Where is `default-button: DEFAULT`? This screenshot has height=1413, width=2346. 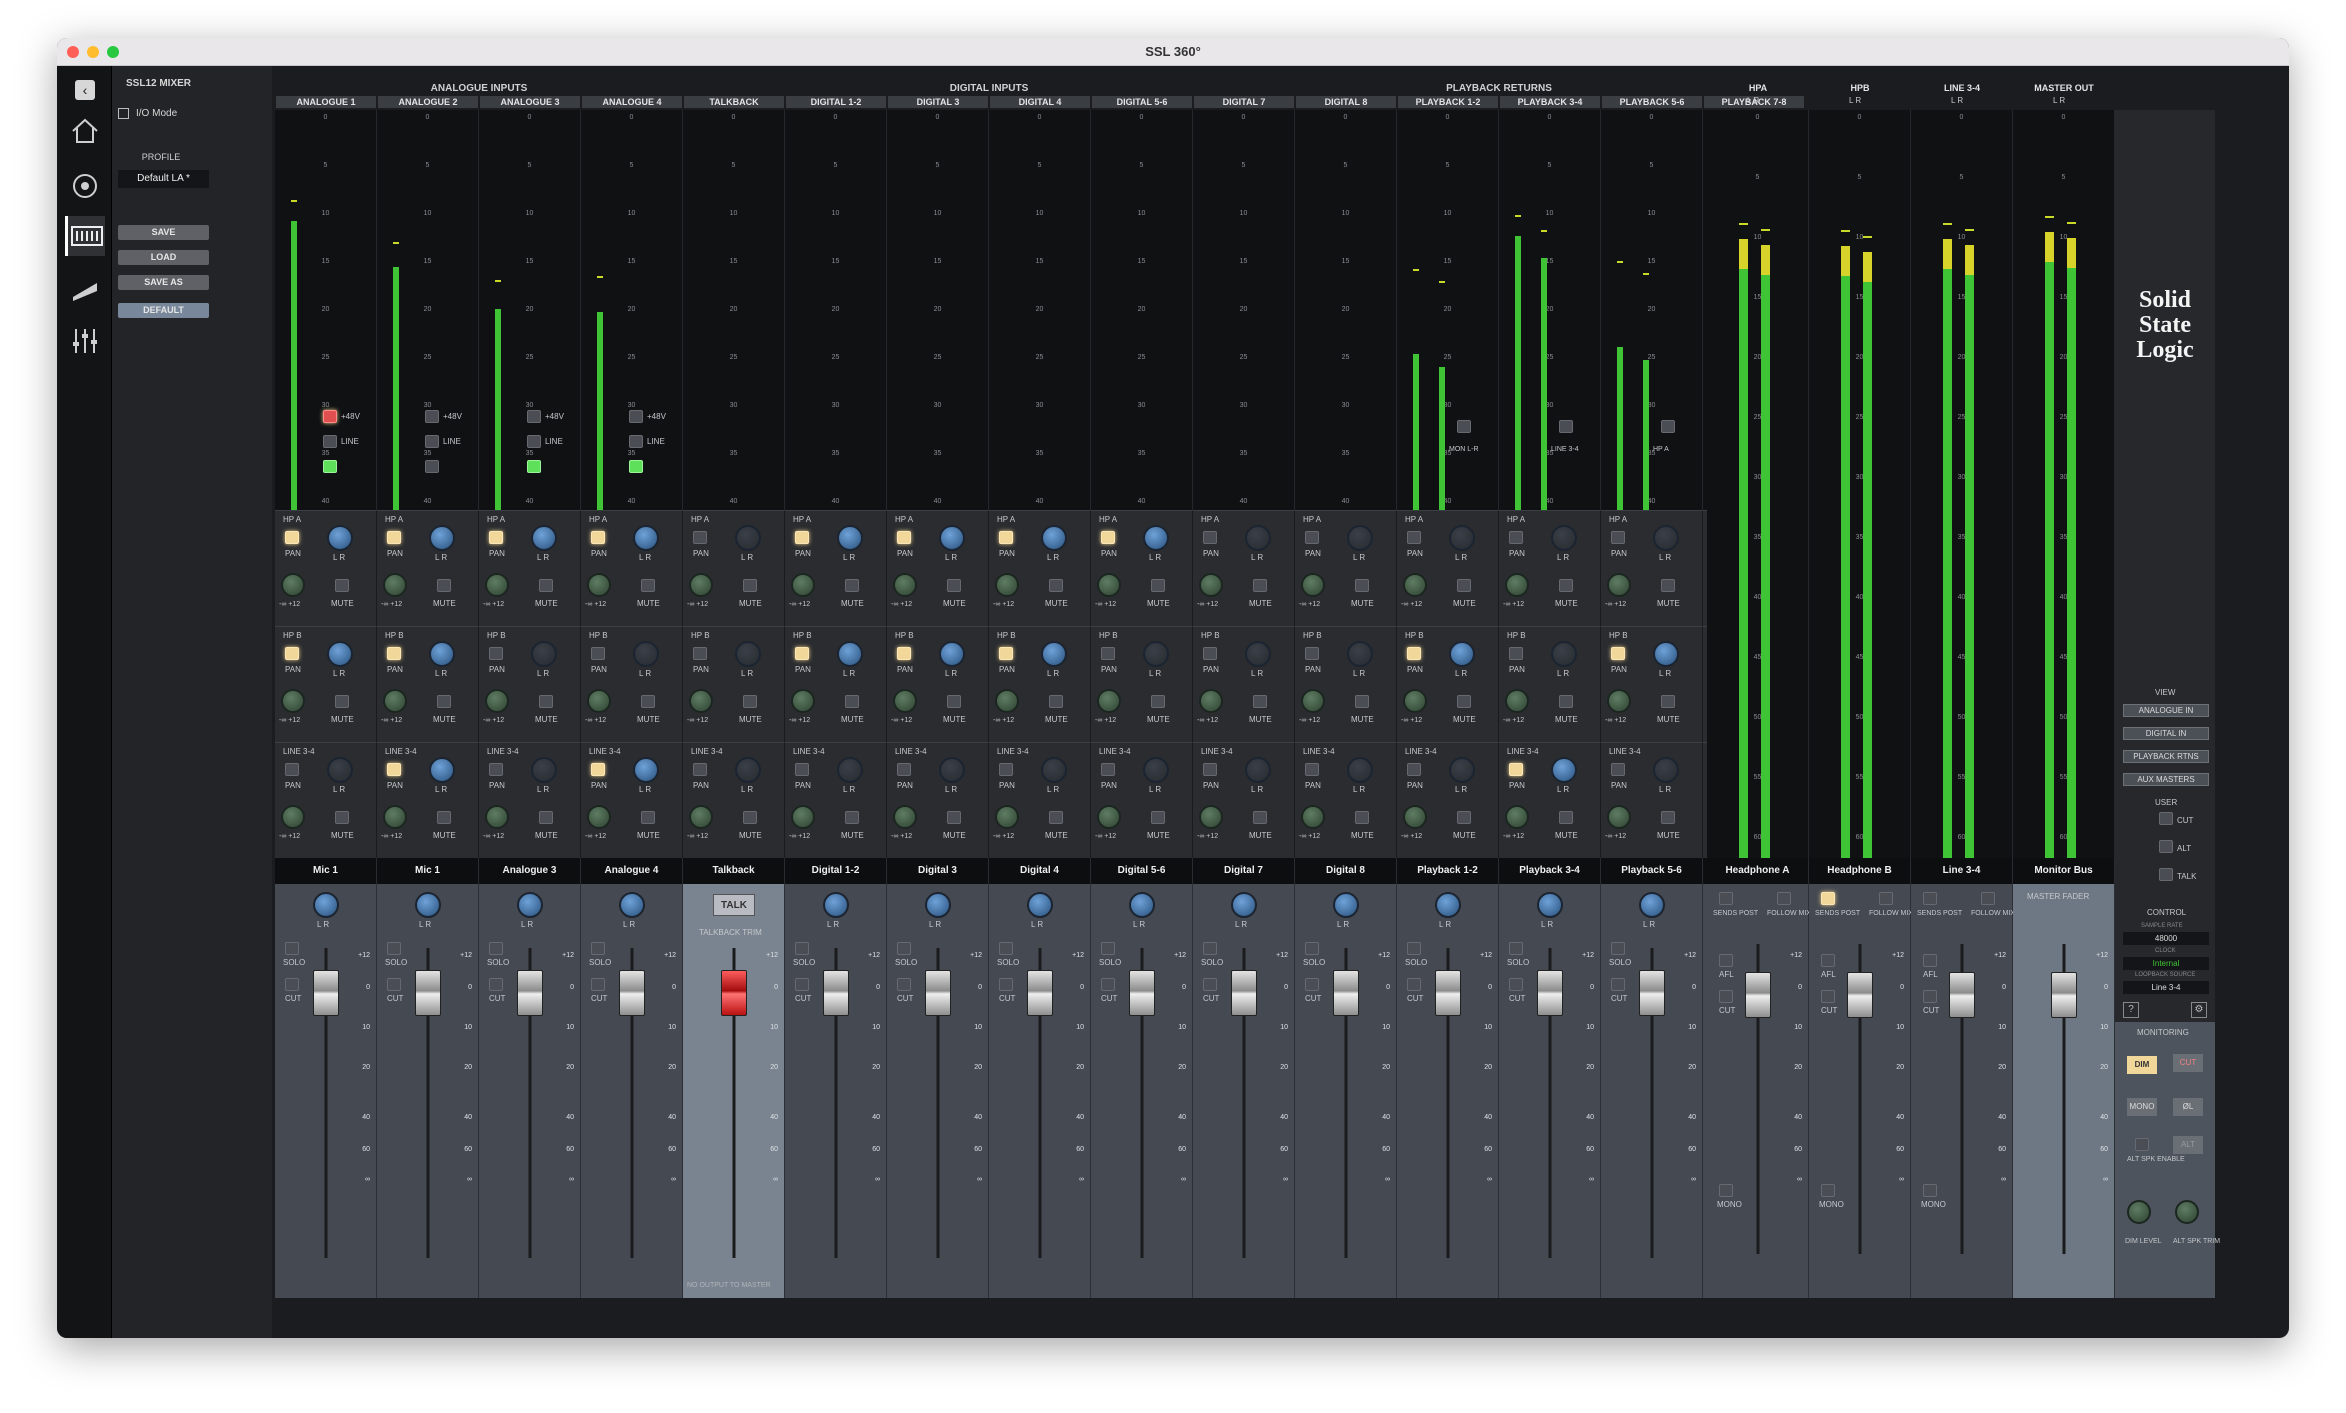
default-button: DEFAULT is located at coordinates (163, 310).